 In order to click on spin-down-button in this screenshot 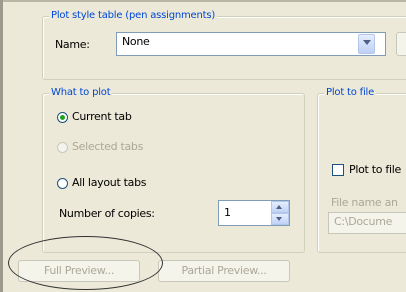, I will do `click(280, 219)`.